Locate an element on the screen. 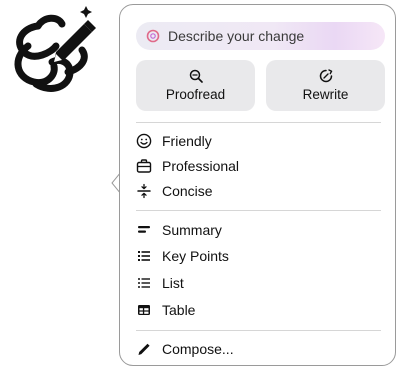 This screenshot has height=369, width=399. describe-change-input: Describe your change is located at coordinates (260, 36).